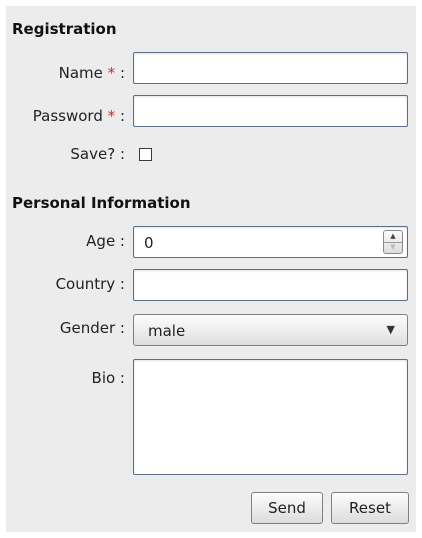  Describe the element at coordinates (92, 328) in the screenshot. I see `gender-label: Gender :` at that location.